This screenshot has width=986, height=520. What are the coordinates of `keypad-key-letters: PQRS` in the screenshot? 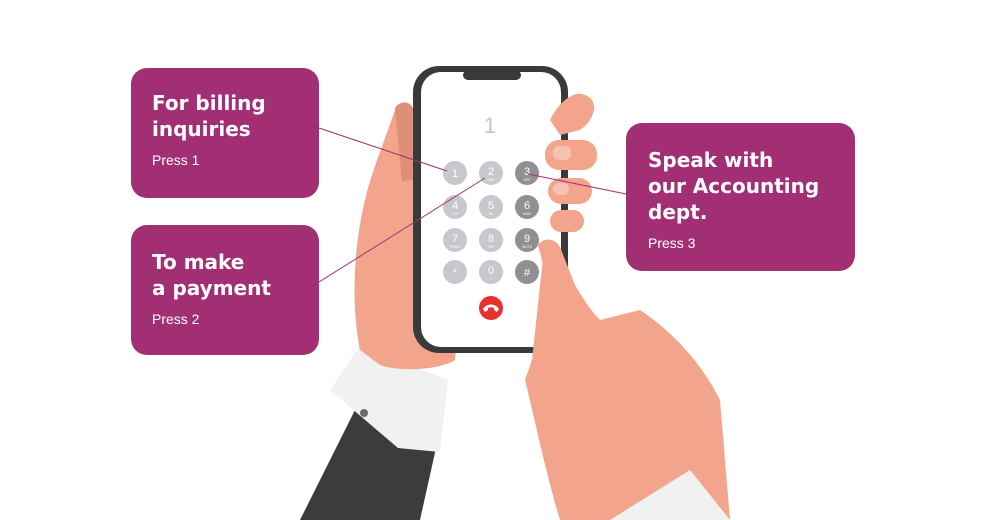 It's located at (455, 247).